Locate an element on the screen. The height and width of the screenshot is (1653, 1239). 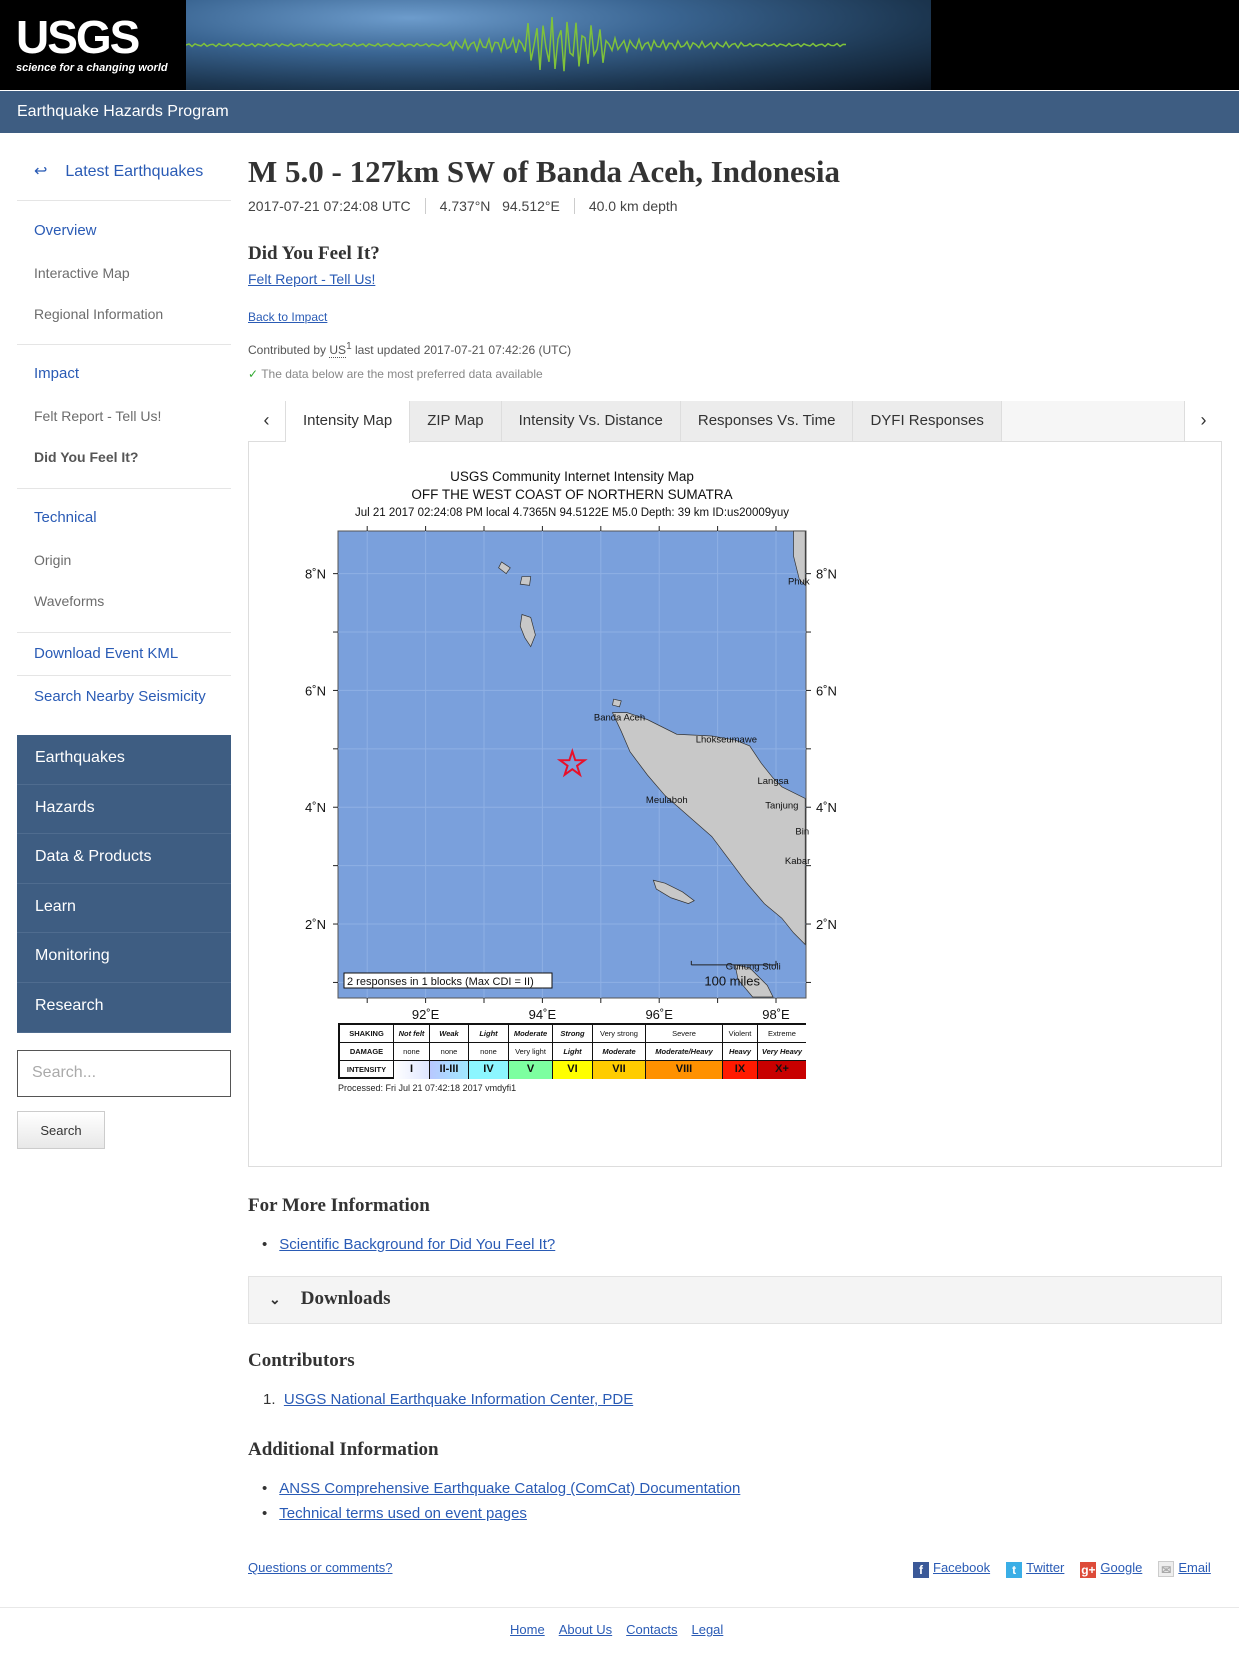
legend-shaking-cell: Strong is located at coordinates (573, 1034).